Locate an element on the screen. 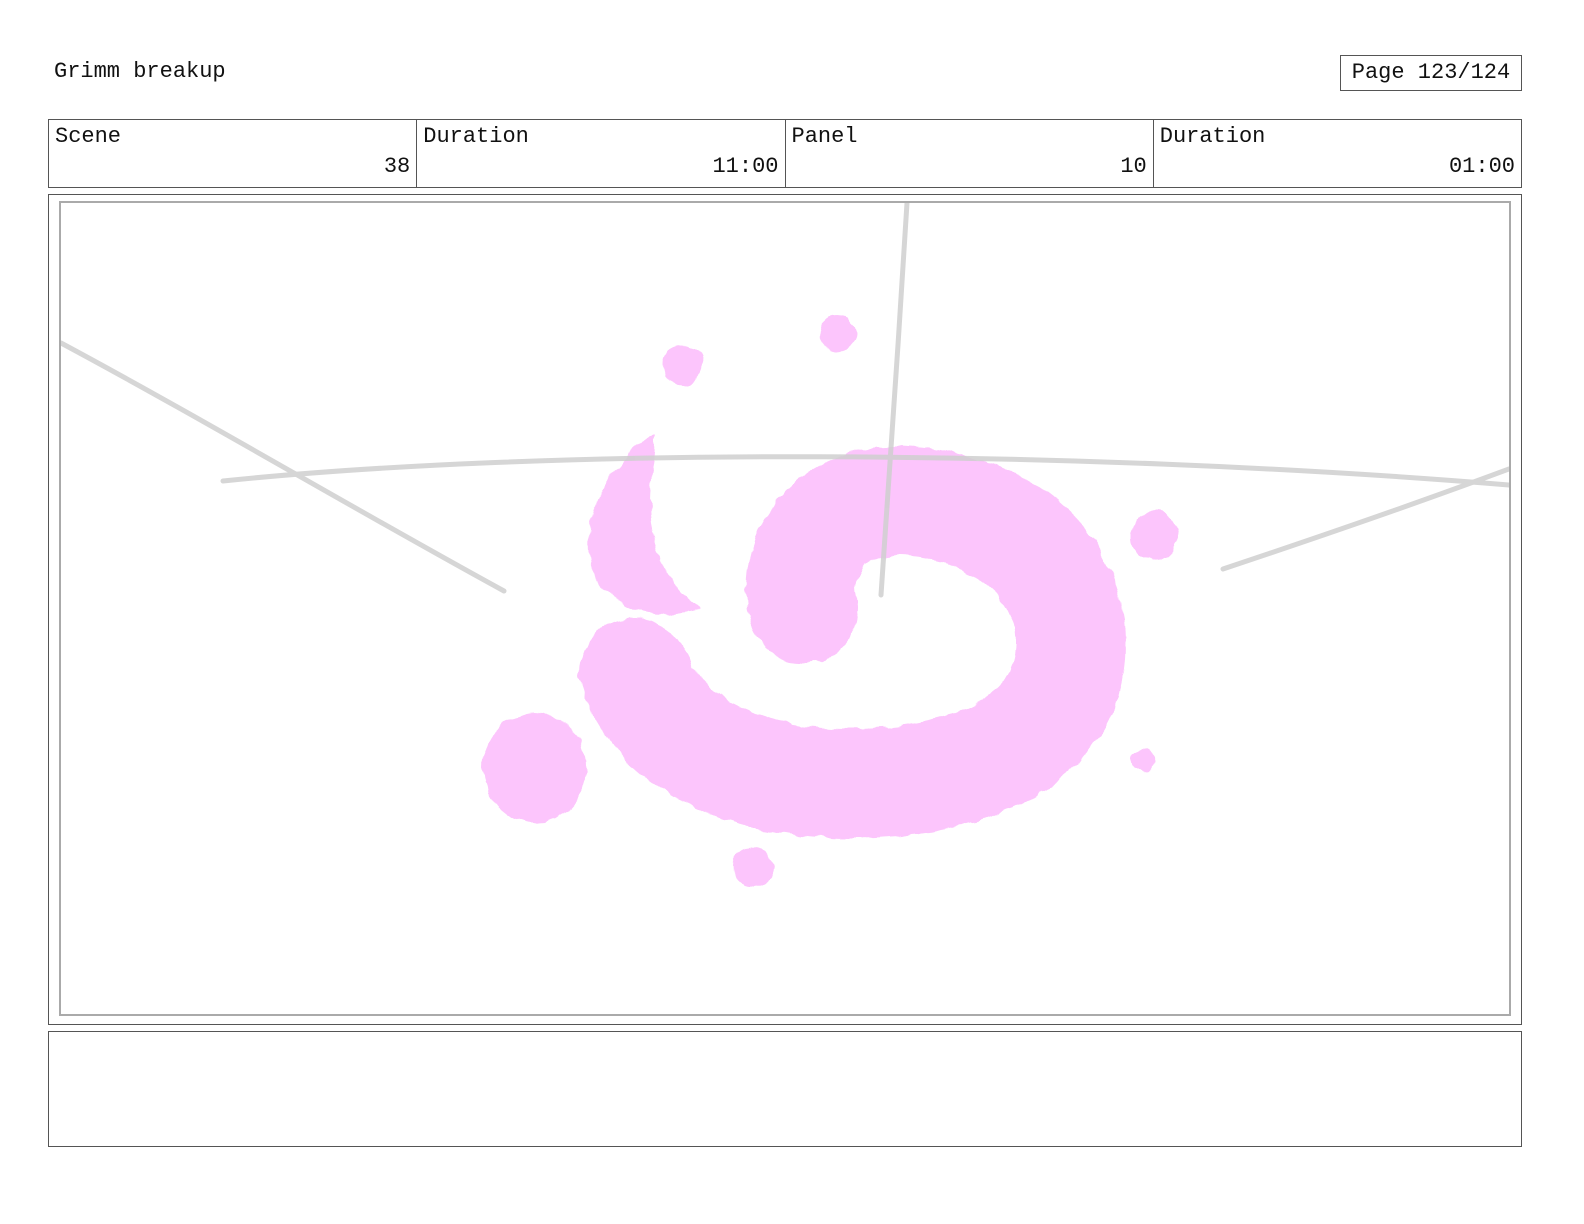 Image resolution: width=1584 pixels, height=1224 pixels. crescent-left is located at coordinates (644, 525).